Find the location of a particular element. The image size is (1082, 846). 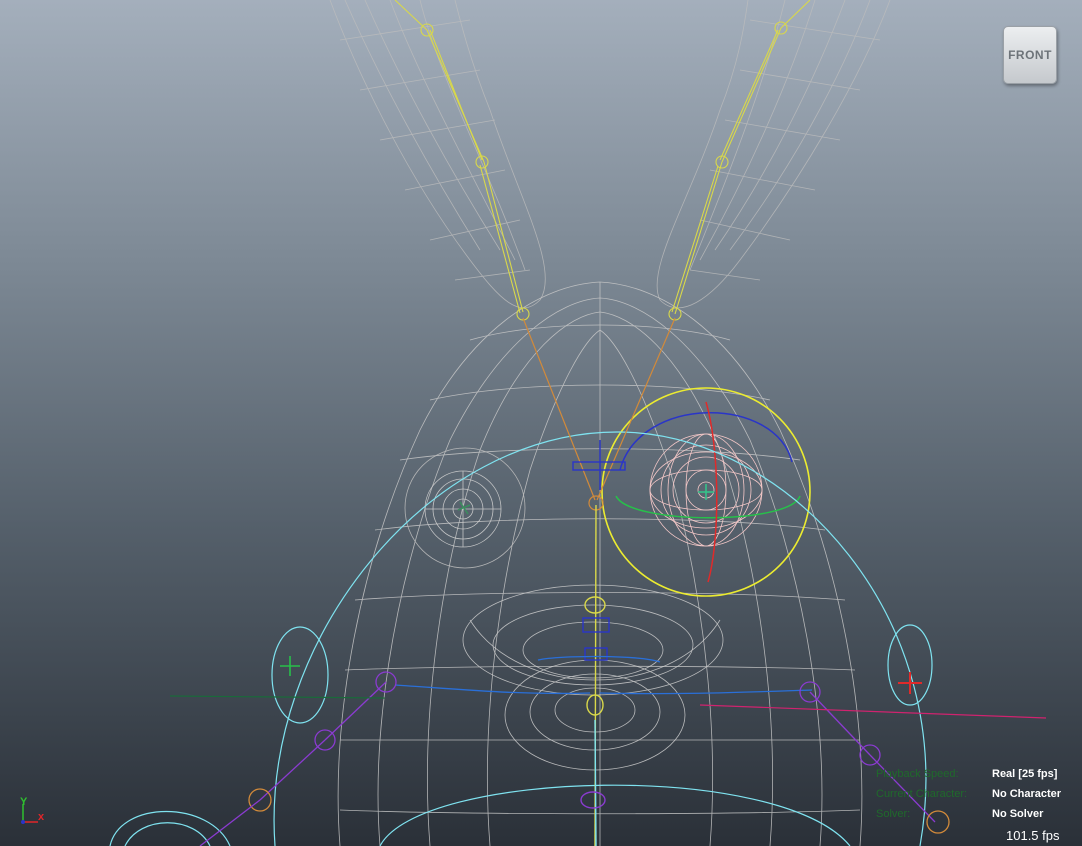

arm-ik-right is located at coordinates (874, 757).